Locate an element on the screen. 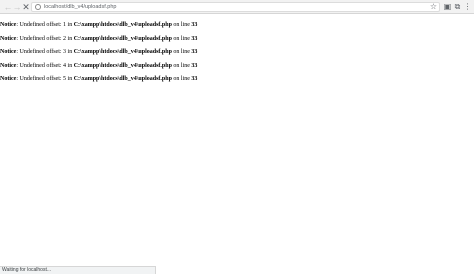 The image size is (474, 274). menu-icon: ⋮ is located at coordinates (467, 7).